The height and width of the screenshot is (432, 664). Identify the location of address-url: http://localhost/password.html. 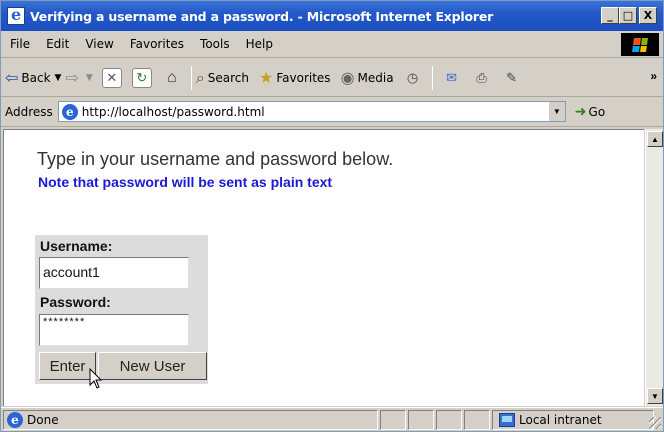
(315, 112).